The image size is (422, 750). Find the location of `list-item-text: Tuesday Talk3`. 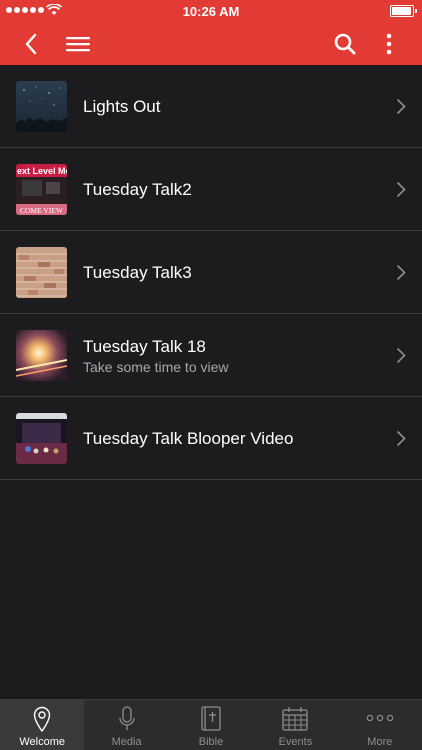

list-item-text: Tuesday Talk3 is located at coordinates (232, 272).